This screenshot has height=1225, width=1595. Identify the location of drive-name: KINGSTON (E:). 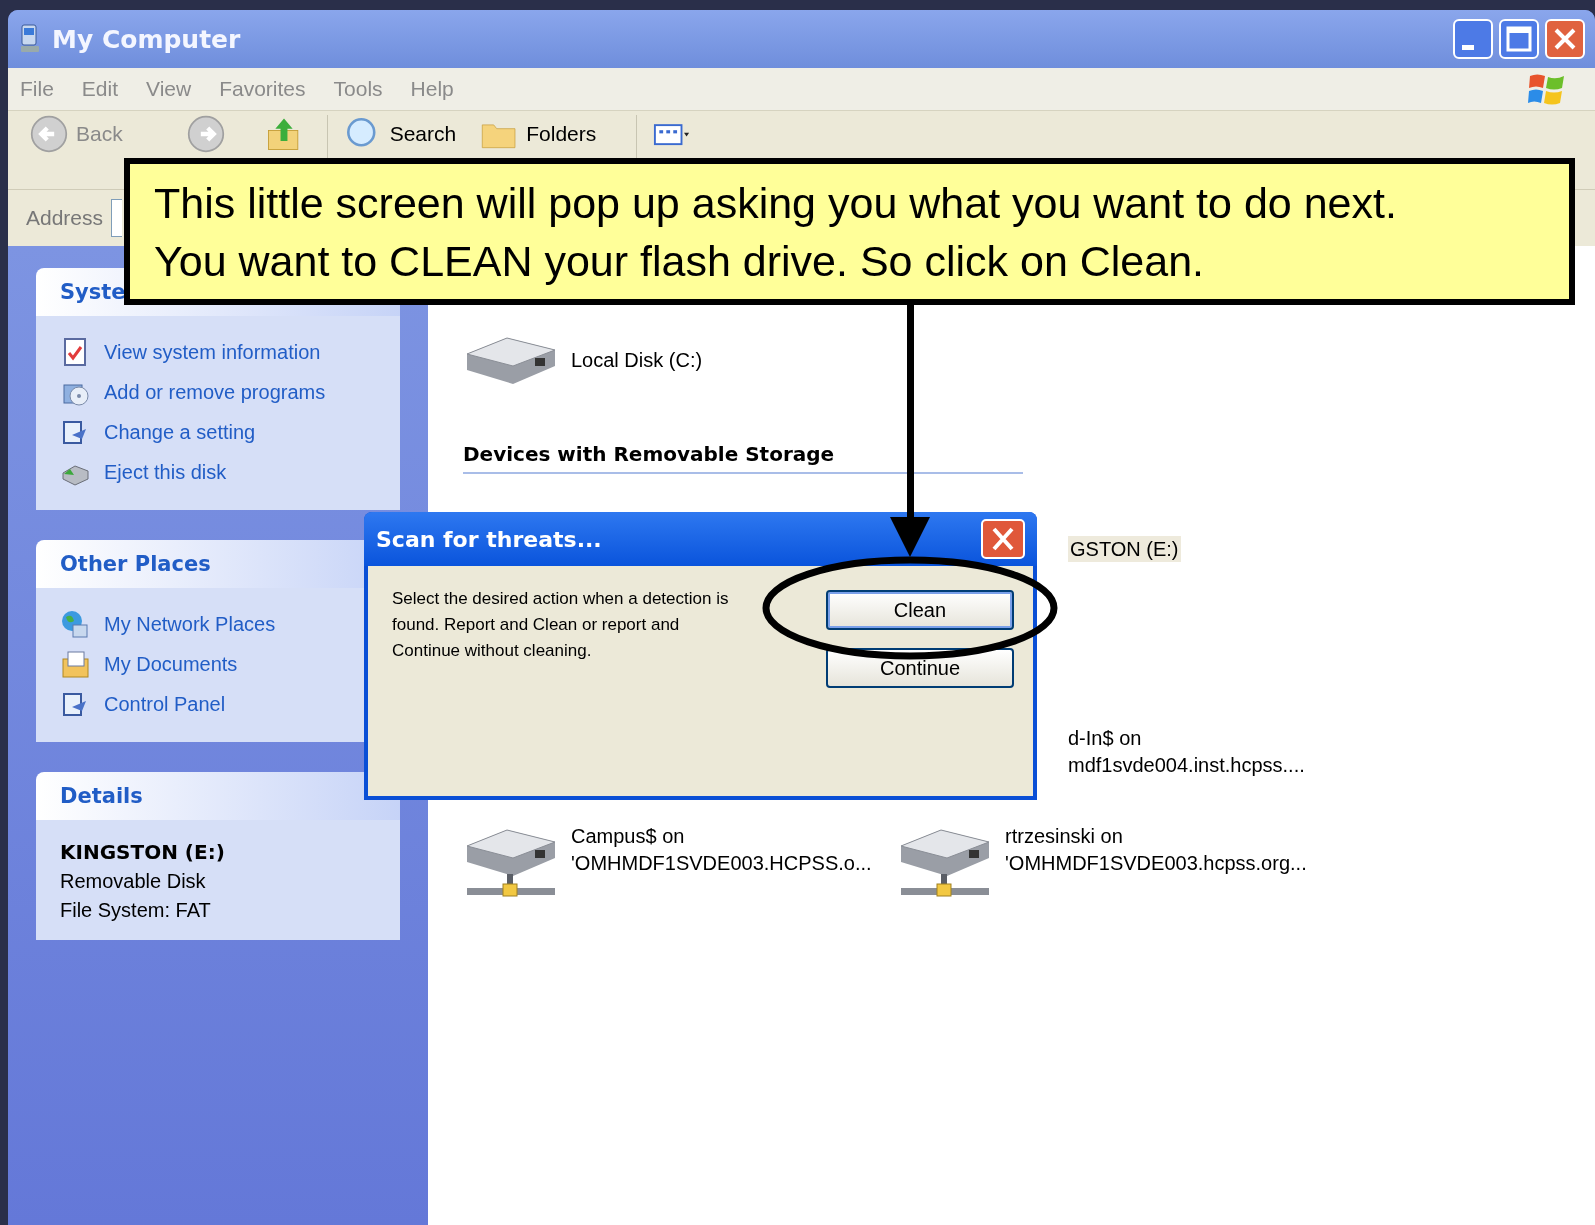
(143, 852).